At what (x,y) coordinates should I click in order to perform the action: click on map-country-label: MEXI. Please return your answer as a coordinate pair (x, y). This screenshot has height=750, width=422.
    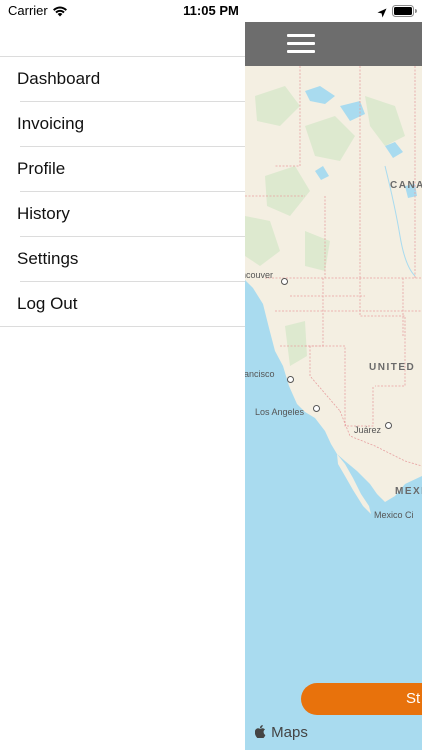
    Looking at the image, I should click on (408, 491).